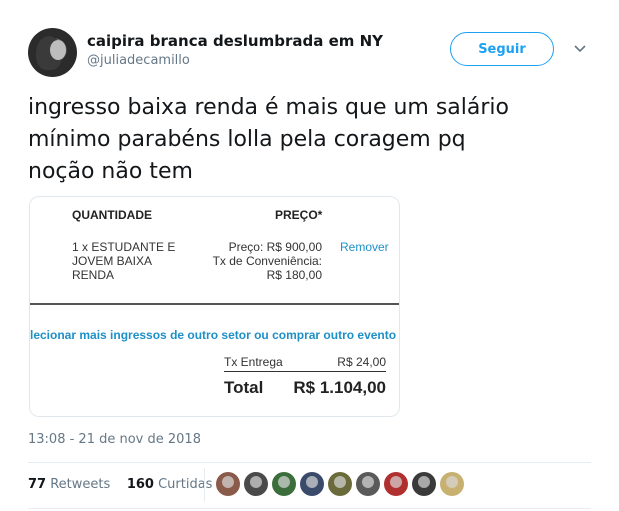  Describe the element at coordinates (502, 49) in the screenshot. I see `follow-button: Seguir` at that location.